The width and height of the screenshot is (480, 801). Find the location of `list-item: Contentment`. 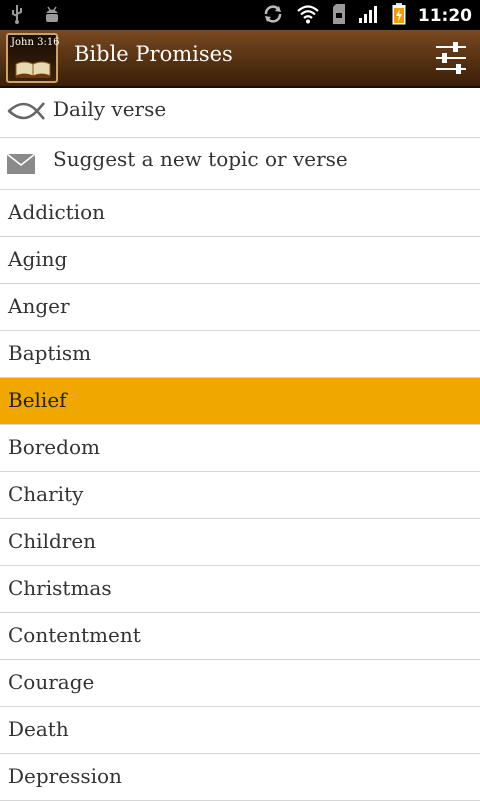

list-item: Contentment is located at coordinates (240, 636).